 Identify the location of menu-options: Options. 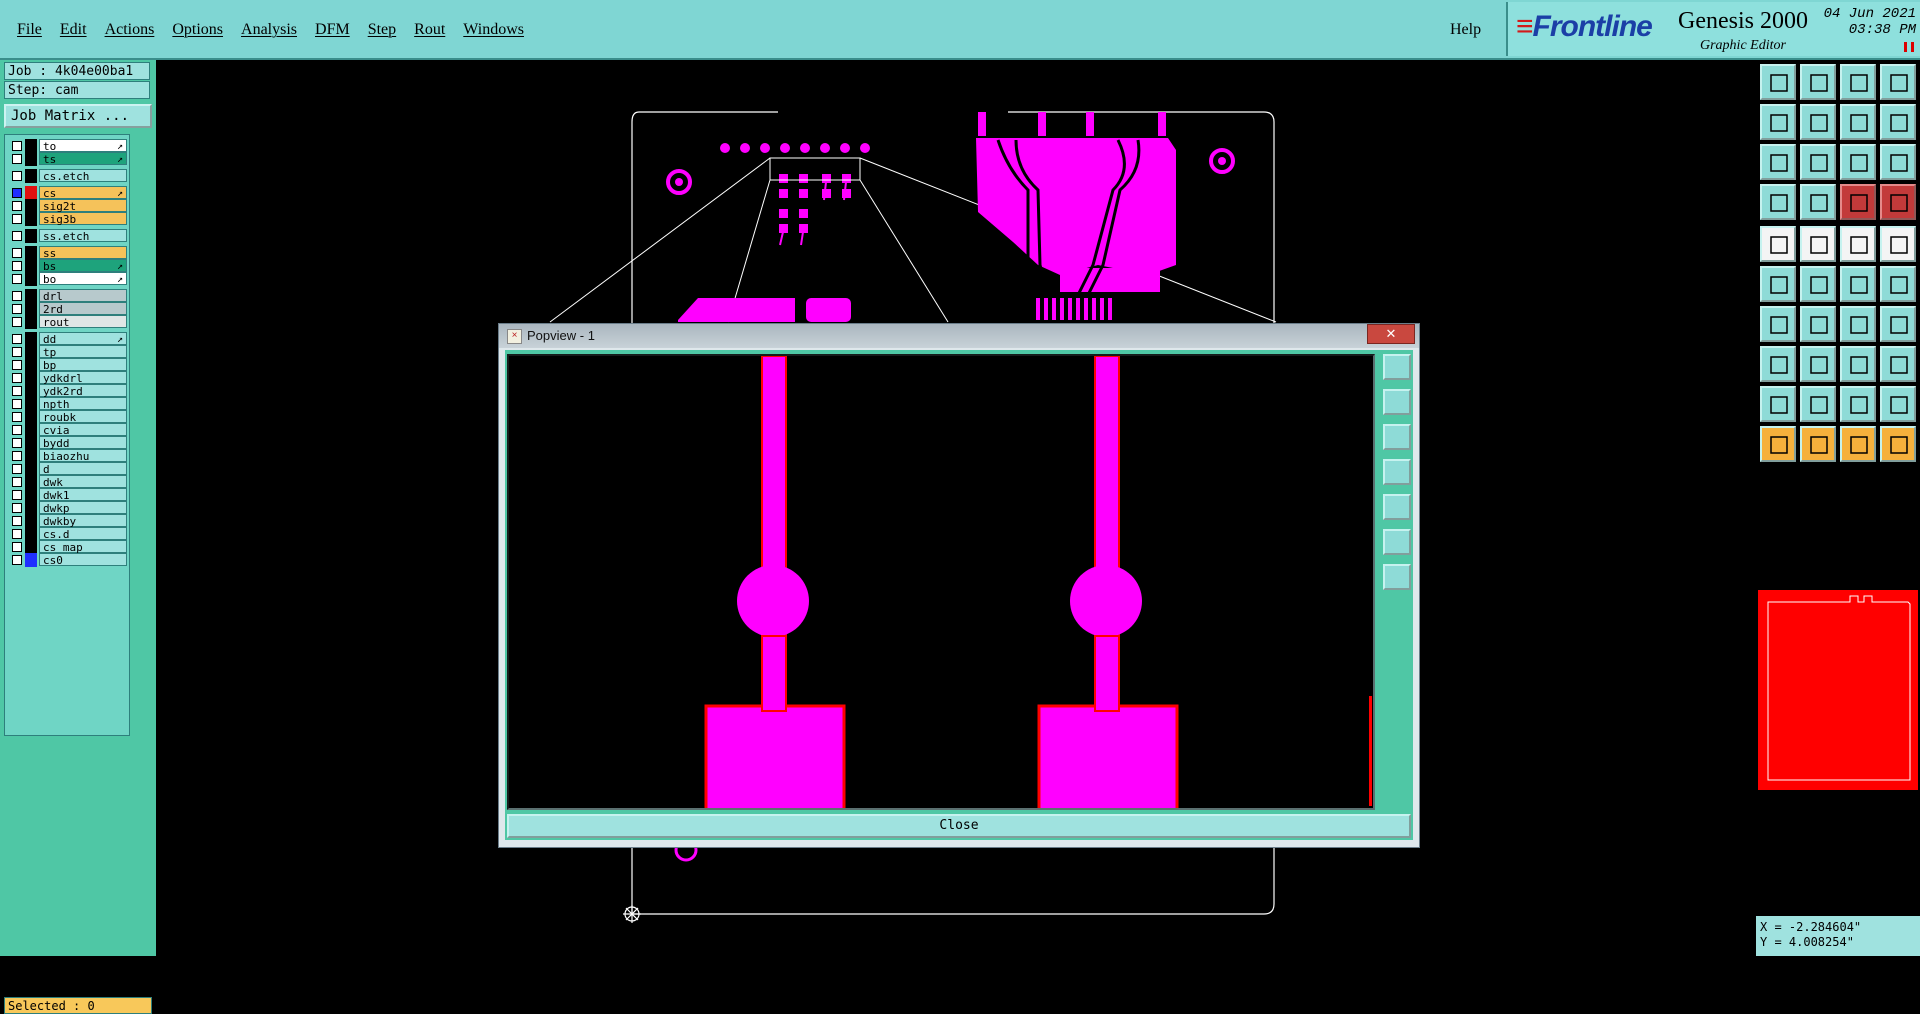
(197, 30).